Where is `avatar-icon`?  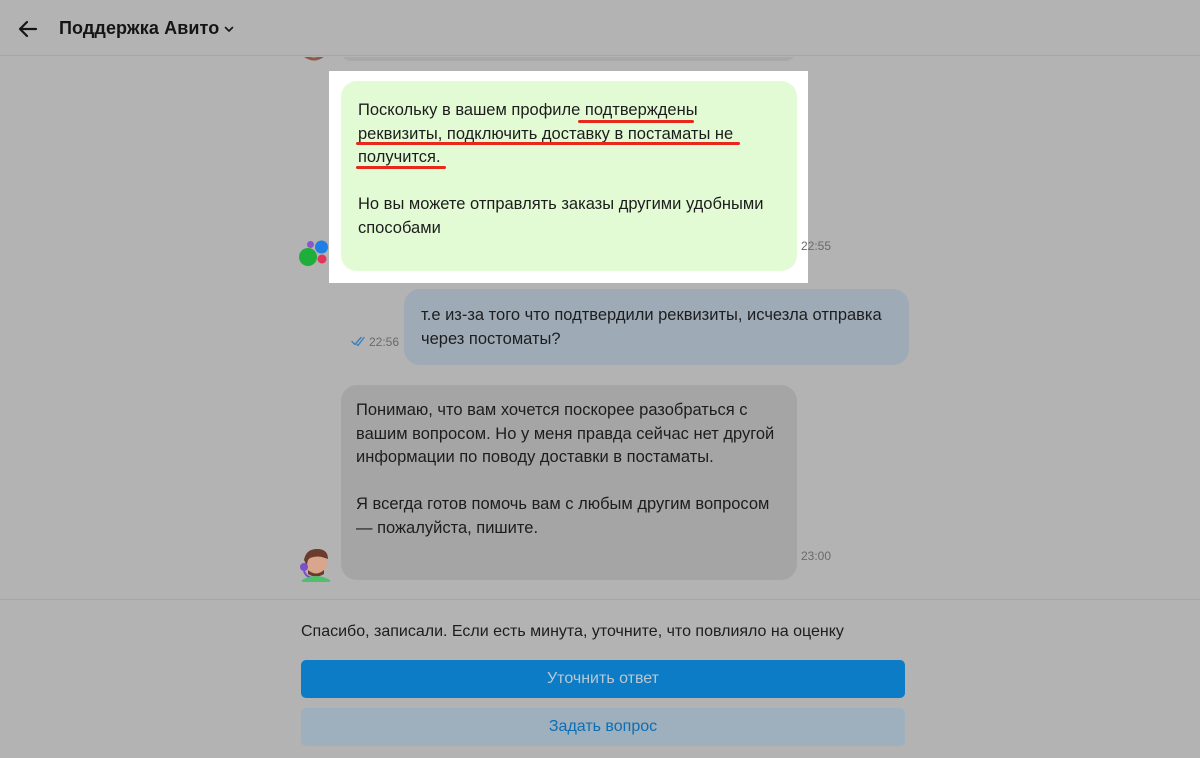
avatar-icon is located at coordinates (314, 59).